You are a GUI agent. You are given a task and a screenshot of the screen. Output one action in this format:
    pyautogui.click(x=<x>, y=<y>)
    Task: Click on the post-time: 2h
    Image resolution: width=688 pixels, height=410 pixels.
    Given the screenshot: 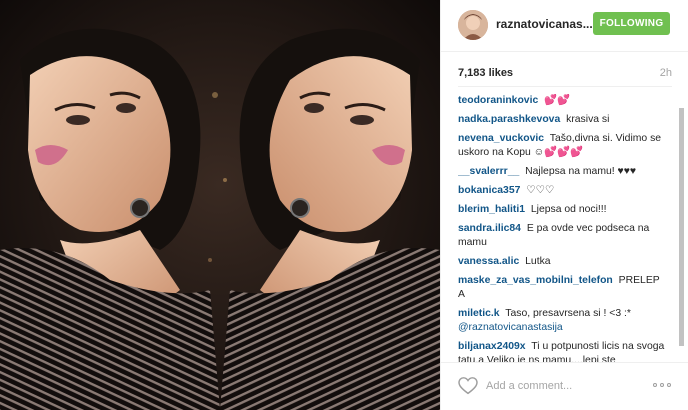 What is the action you would take?
    pyautogui.click(x=666, y=73)
    